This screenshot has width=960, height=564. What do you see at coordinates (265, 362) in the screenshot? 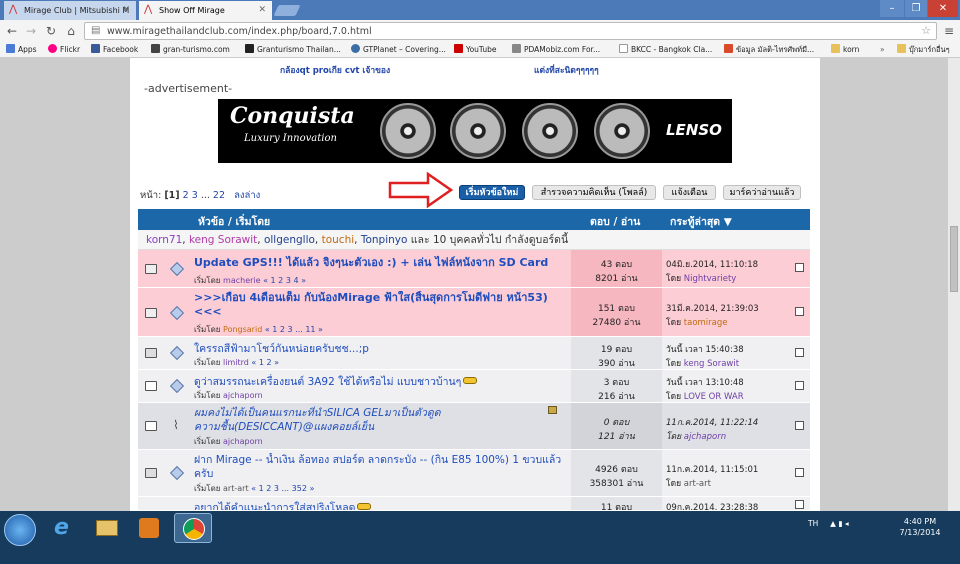
I see `topic-pages: « 1 2 »` at bounding box center [265, 362].